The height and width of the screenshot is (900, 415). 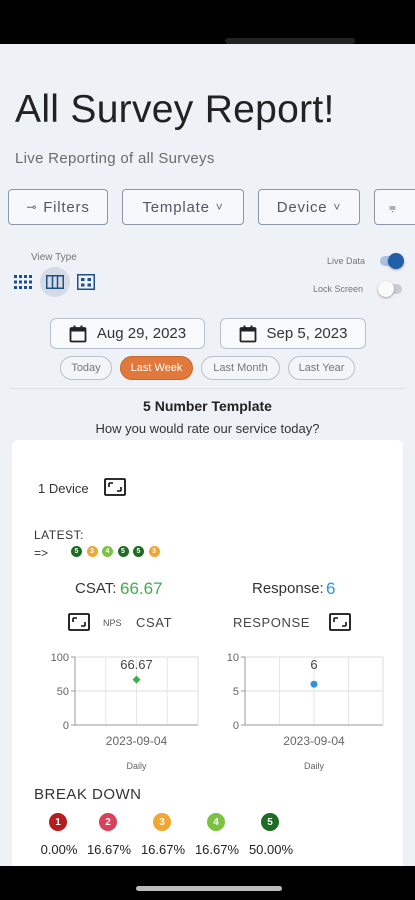 What do you see at coordinates (58, 822) in the screenshot?
I see `breakdown-score-1: 1` at bounding box center [58, 822].